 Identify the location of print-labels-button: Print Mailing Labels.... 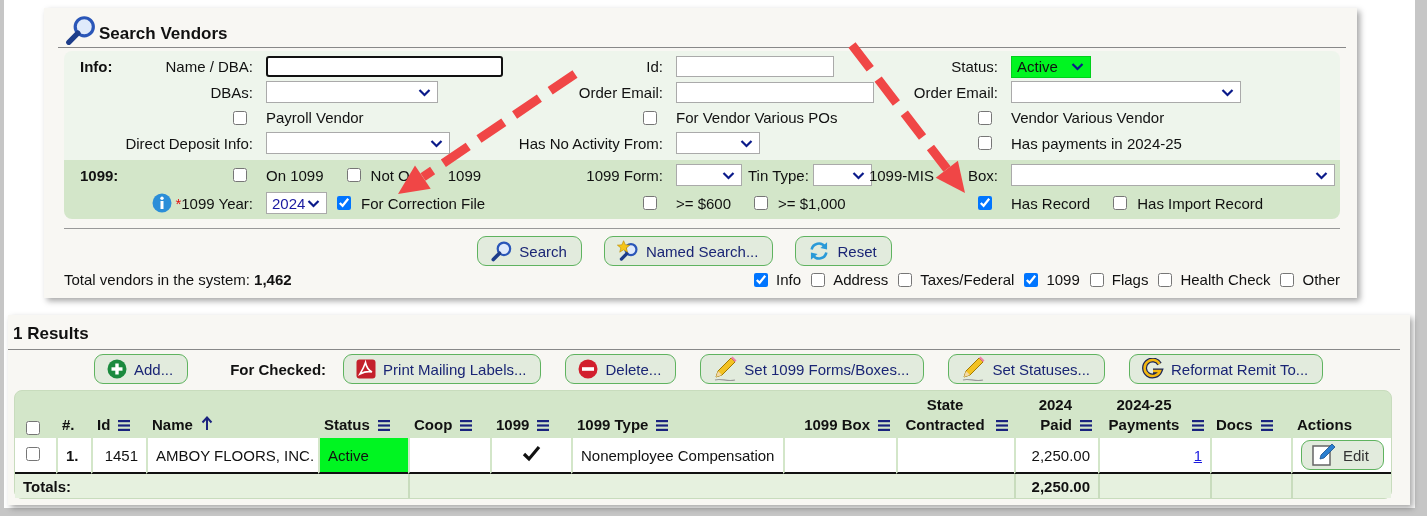
(442, 369).